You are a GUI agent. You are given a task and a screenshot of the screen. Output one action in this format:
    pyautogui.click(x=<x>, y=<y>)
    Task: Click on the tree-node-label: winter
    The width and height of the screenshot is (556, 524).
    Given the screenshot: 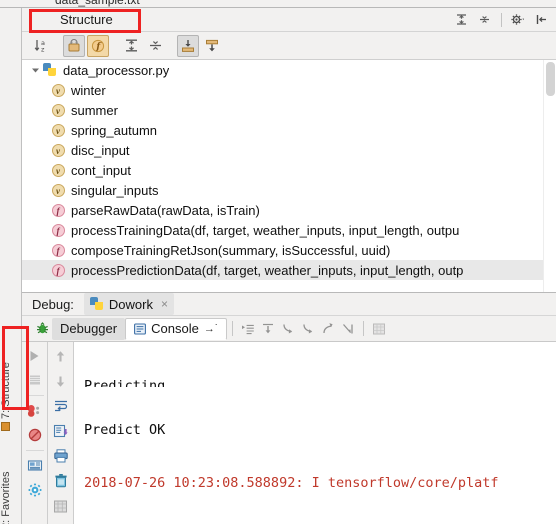 What is the action you would take?
    pyautogui.click(x=88, y=90)
    